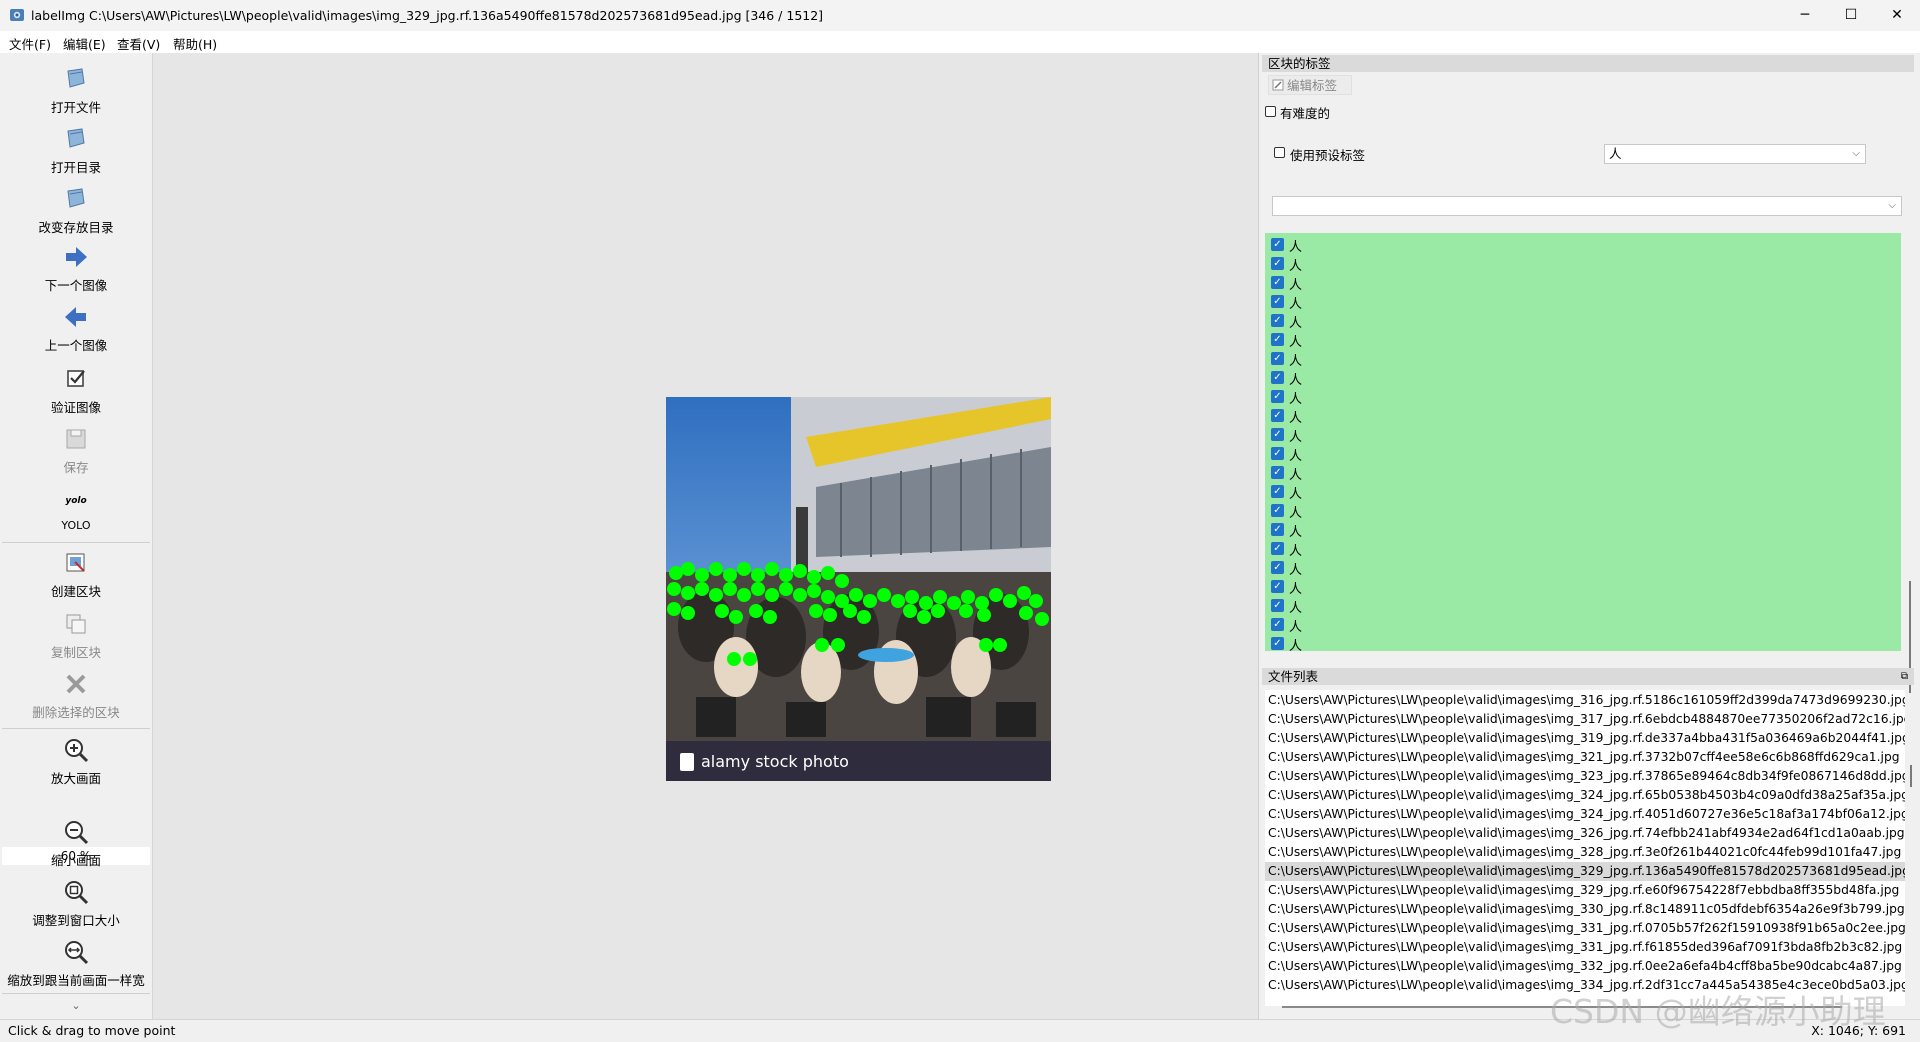  I want to click on zoom-out-button: 缩小画面, so click(76, 843).